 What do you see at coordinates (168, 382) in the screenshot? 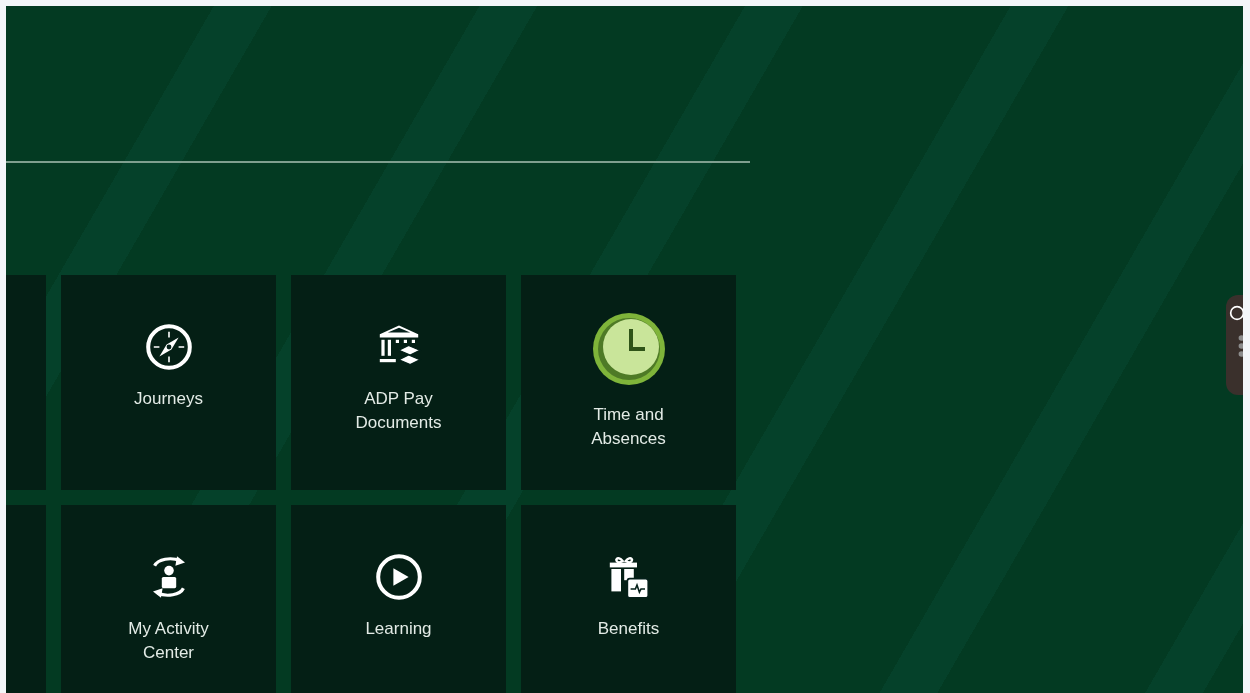
I see `tile: Journeys` at bounding box center [168, 382].